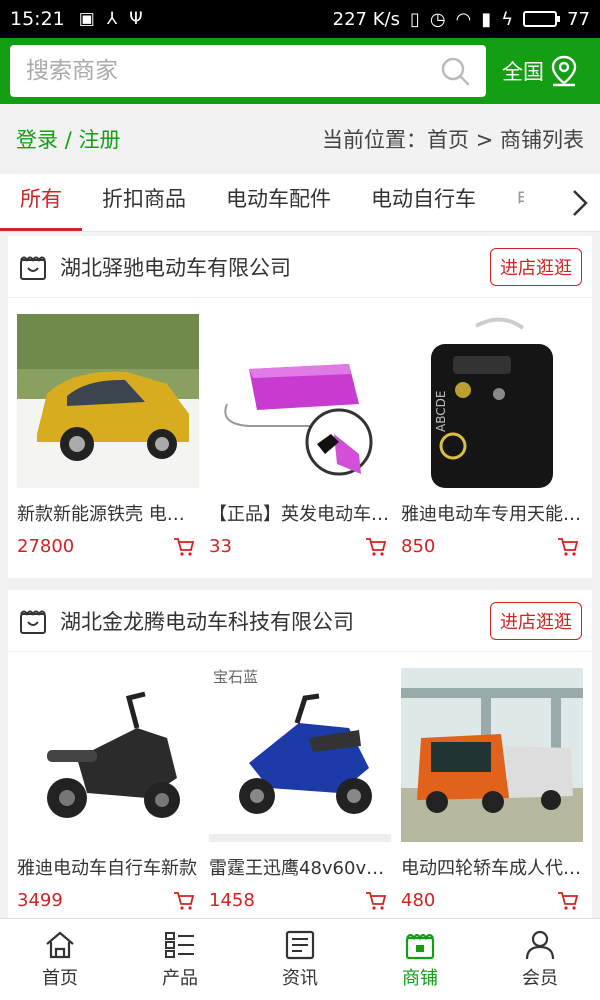 This screenshot has width=600, height=1000. I want to click on breadcrumb-row: 登录 / 注册 当前位置：首页 > 商铺列表, so click(300, 139).